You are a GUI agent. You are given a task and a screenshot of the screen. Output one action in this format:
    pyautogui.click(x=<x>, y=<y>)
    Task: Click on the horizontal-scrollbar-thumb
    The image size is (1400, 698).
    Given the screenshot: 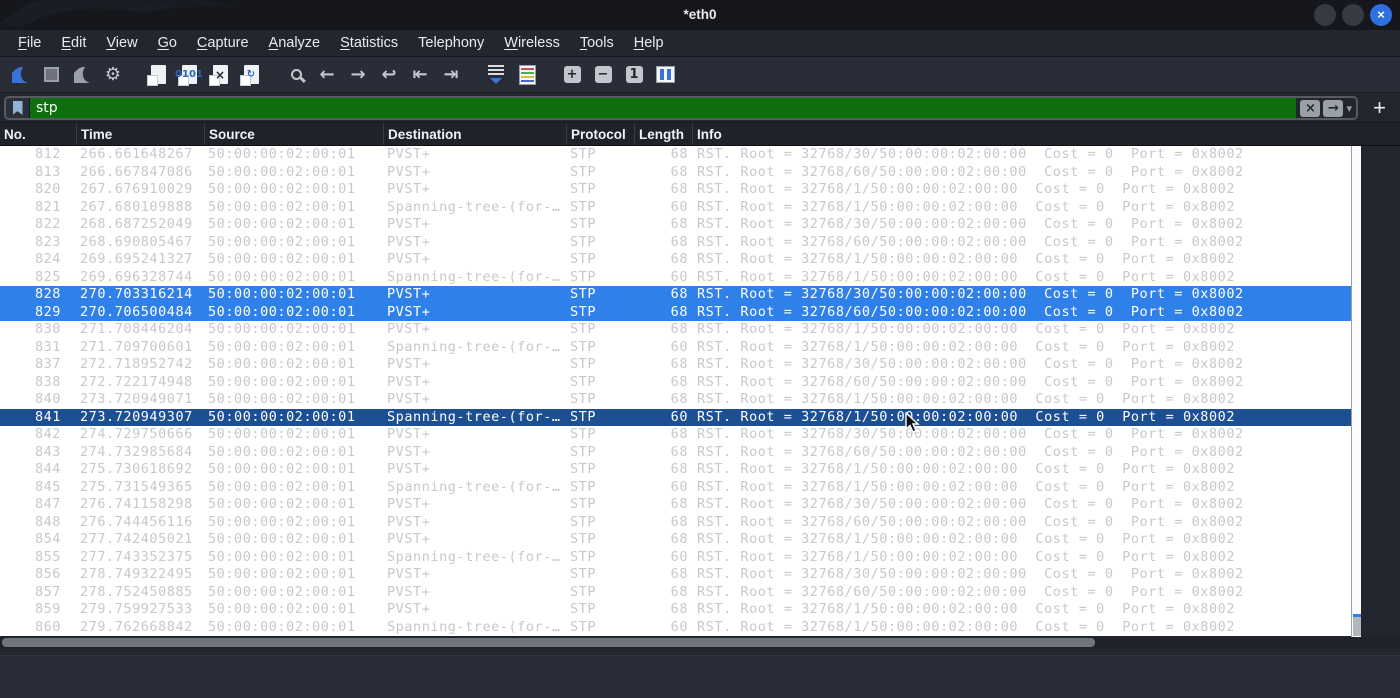 What is the action you would take?
    pyautogui.click(x=548, y=642)
    